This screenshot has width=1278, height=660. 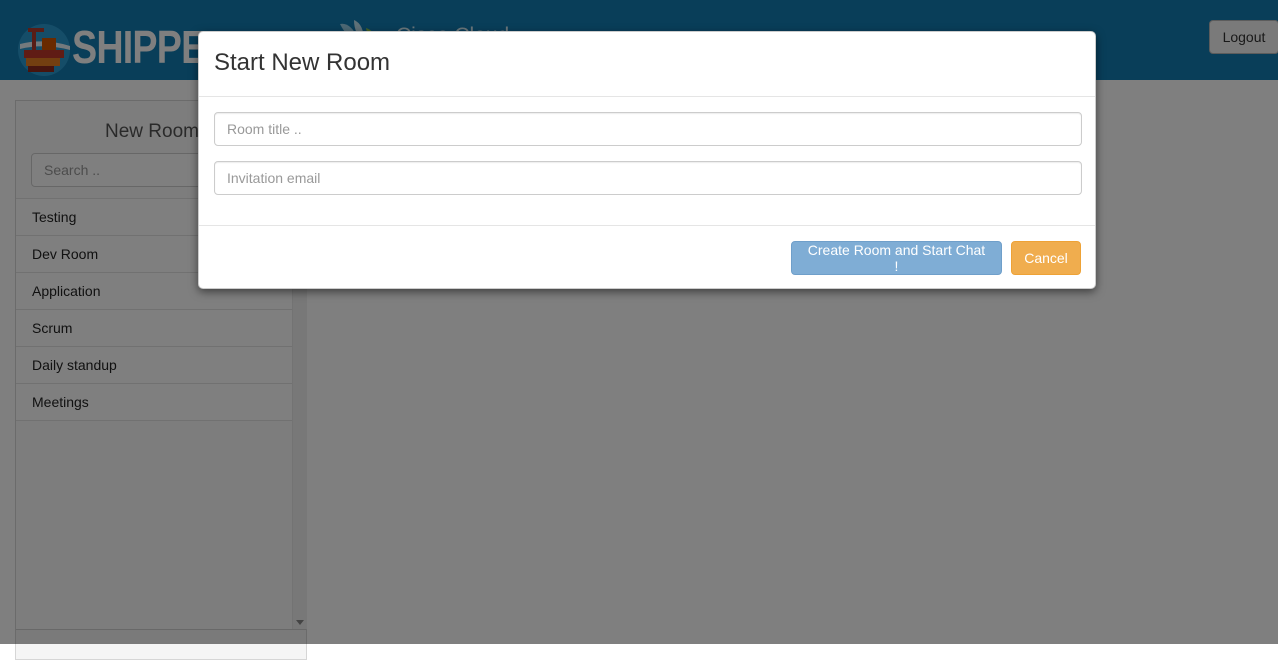 What do you see at coordinates (1046, 258) in the screenshot?
I see `cancel-button: Cancel` at bounding box center [1046, 258].